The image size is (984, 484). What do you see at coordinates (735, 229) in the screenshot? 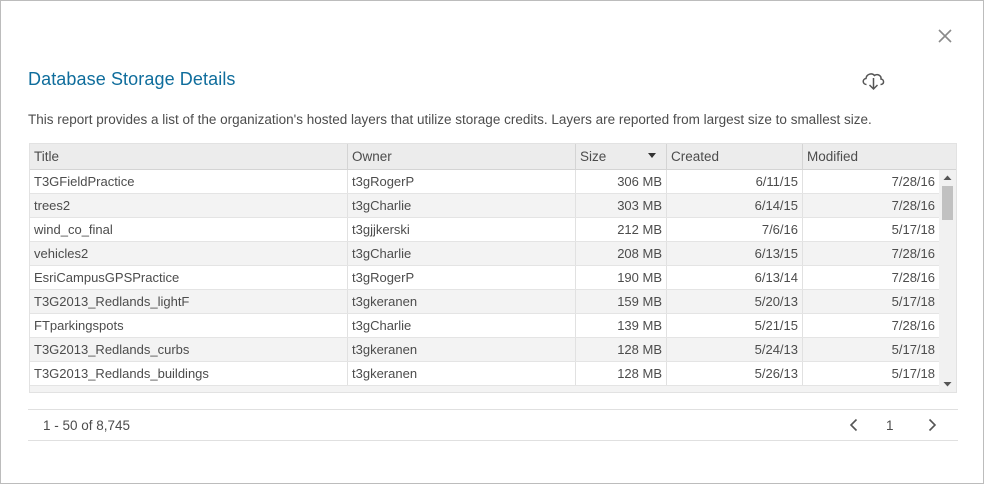
I see `cell-created: 7/6/16` at bounding box center [735, 229].